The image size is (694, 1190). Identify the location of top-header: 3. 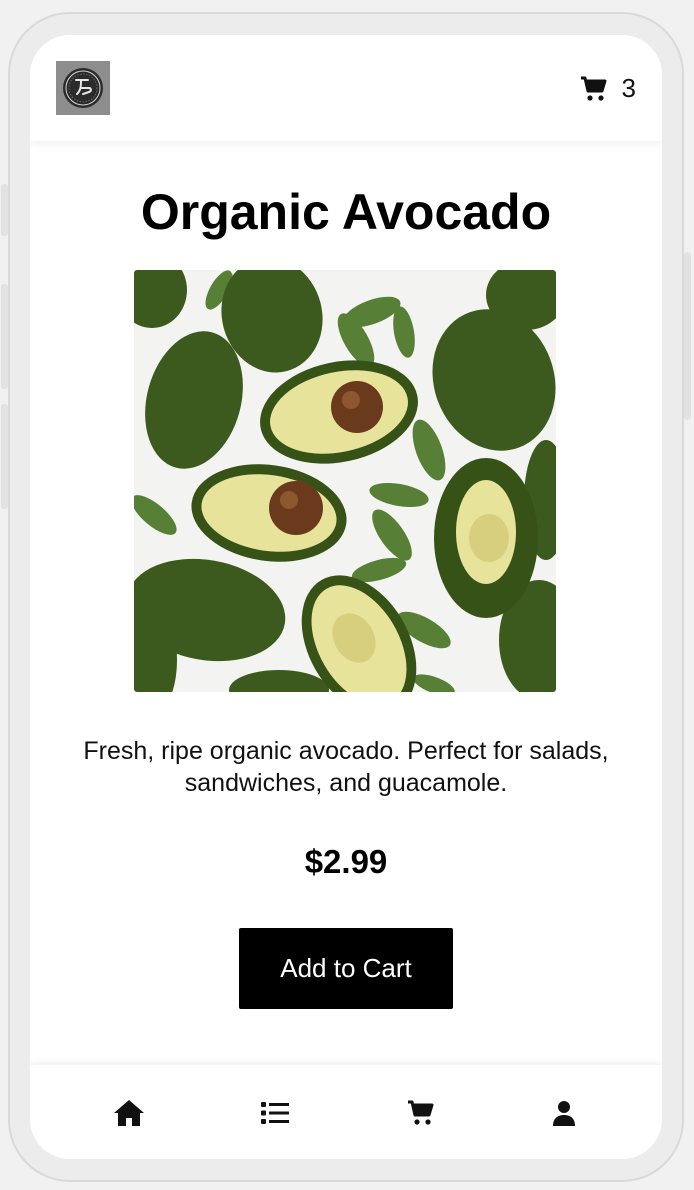
(346, 88).